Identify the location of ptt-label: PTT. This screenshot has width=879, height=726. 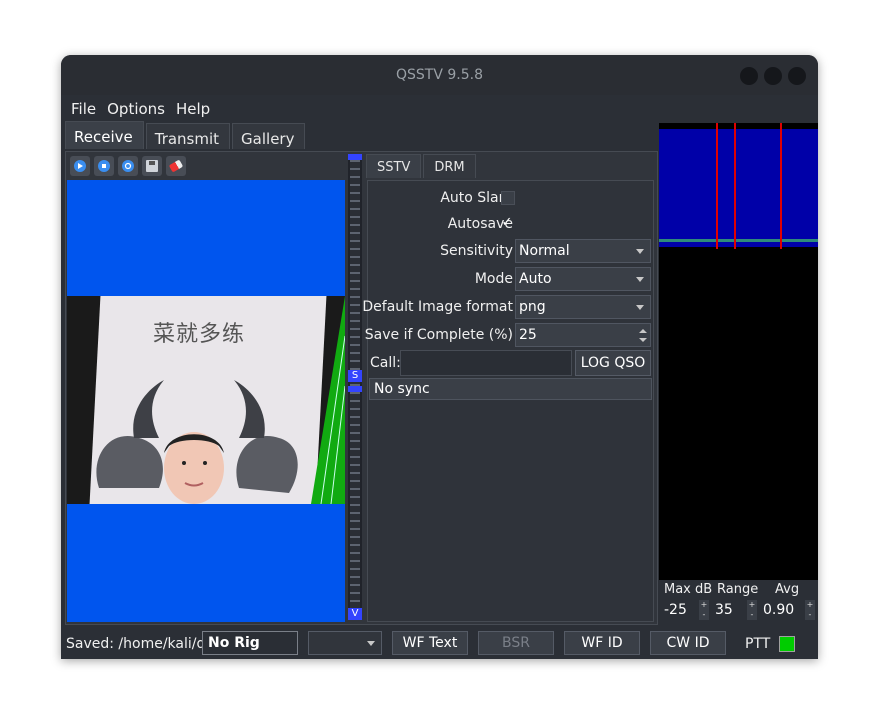
(758, 644).